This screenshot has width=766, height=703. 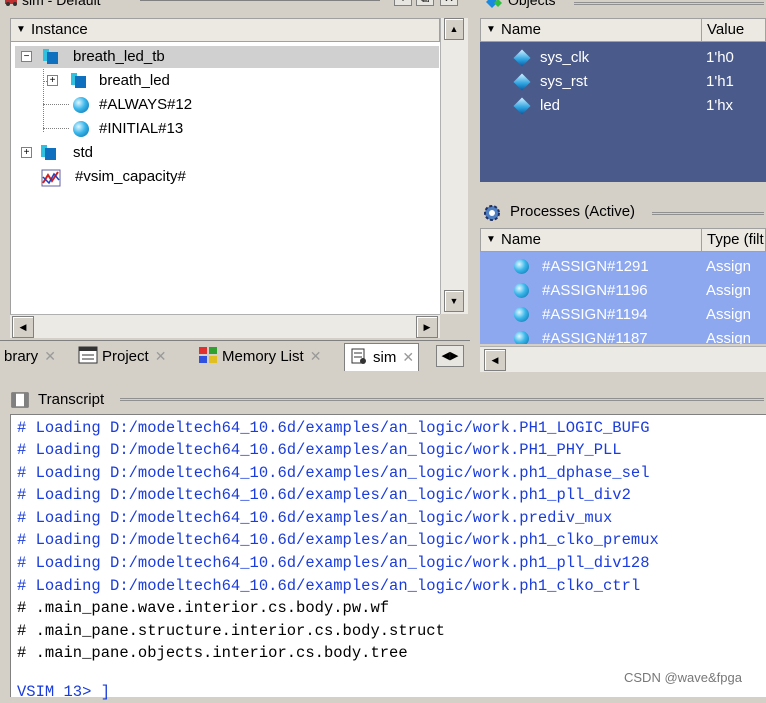 I want to click on instance-header-label: Instance, so click(x=59, y=29).